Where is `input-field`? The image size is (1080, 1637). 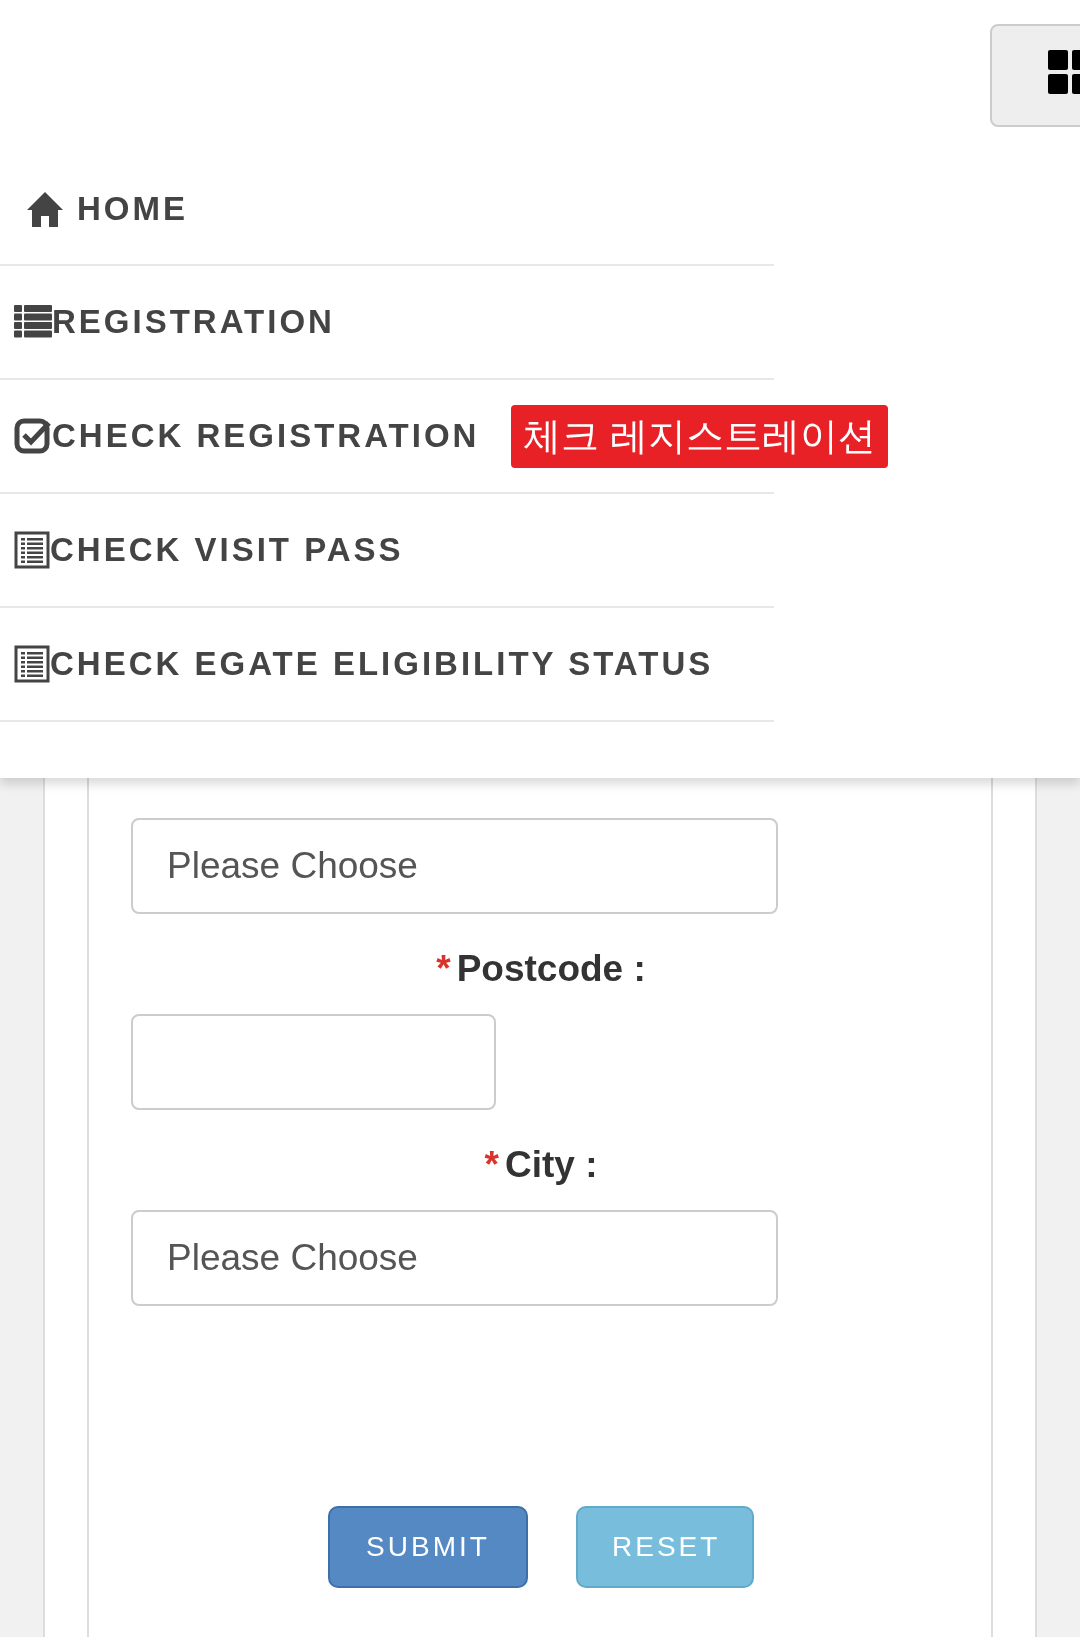 input-field is located at coordinates (313, 1062).